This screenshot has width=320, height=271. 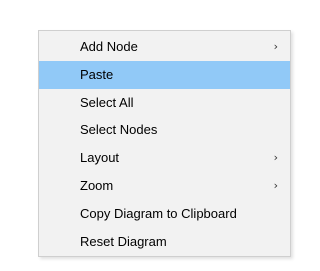 I want to click on menu-item-label: Zoom, so click(x=97, y=185).